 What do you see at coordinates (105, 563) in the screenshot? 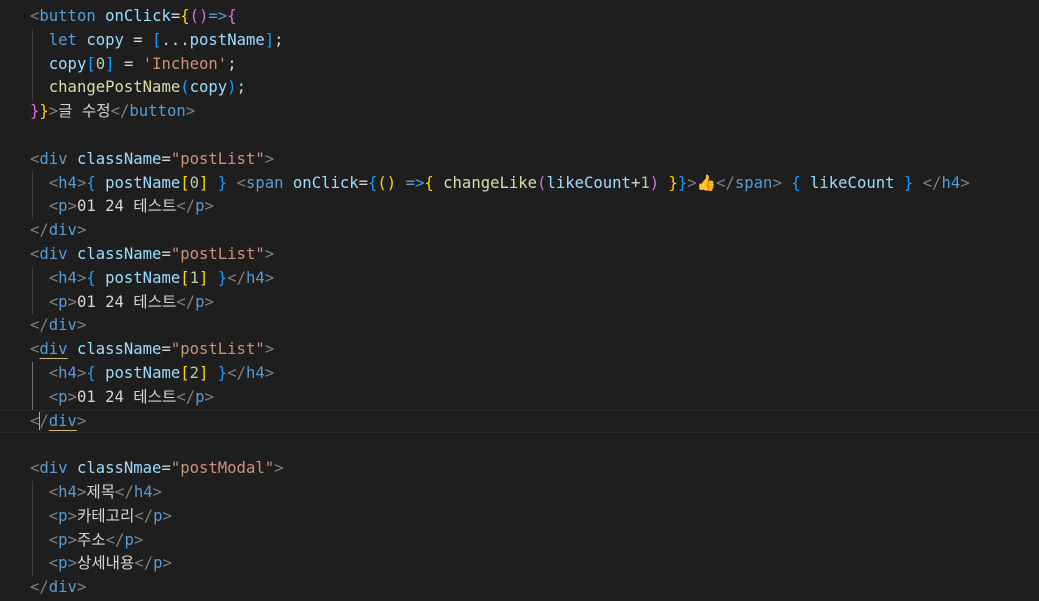
I see `jsx-text: 상세내용` at bounding box center [105, 563].